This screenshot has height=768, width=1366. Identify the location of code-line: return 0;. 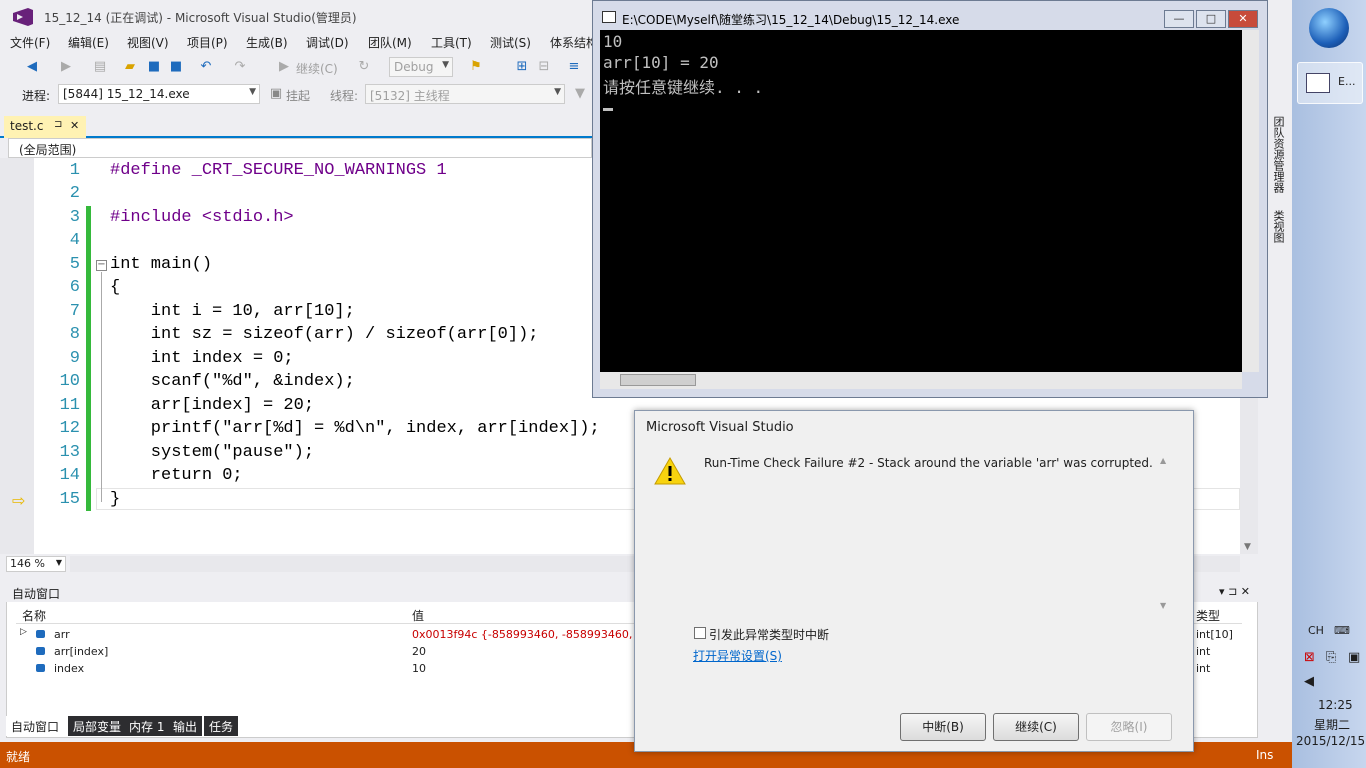
(176, 475).